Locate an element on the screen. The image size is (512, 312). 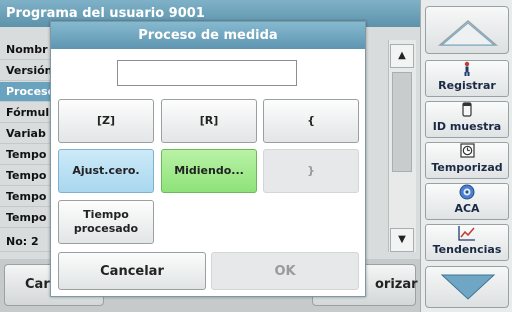
record-button-label: Registrar is located at coordinates (467, 85).